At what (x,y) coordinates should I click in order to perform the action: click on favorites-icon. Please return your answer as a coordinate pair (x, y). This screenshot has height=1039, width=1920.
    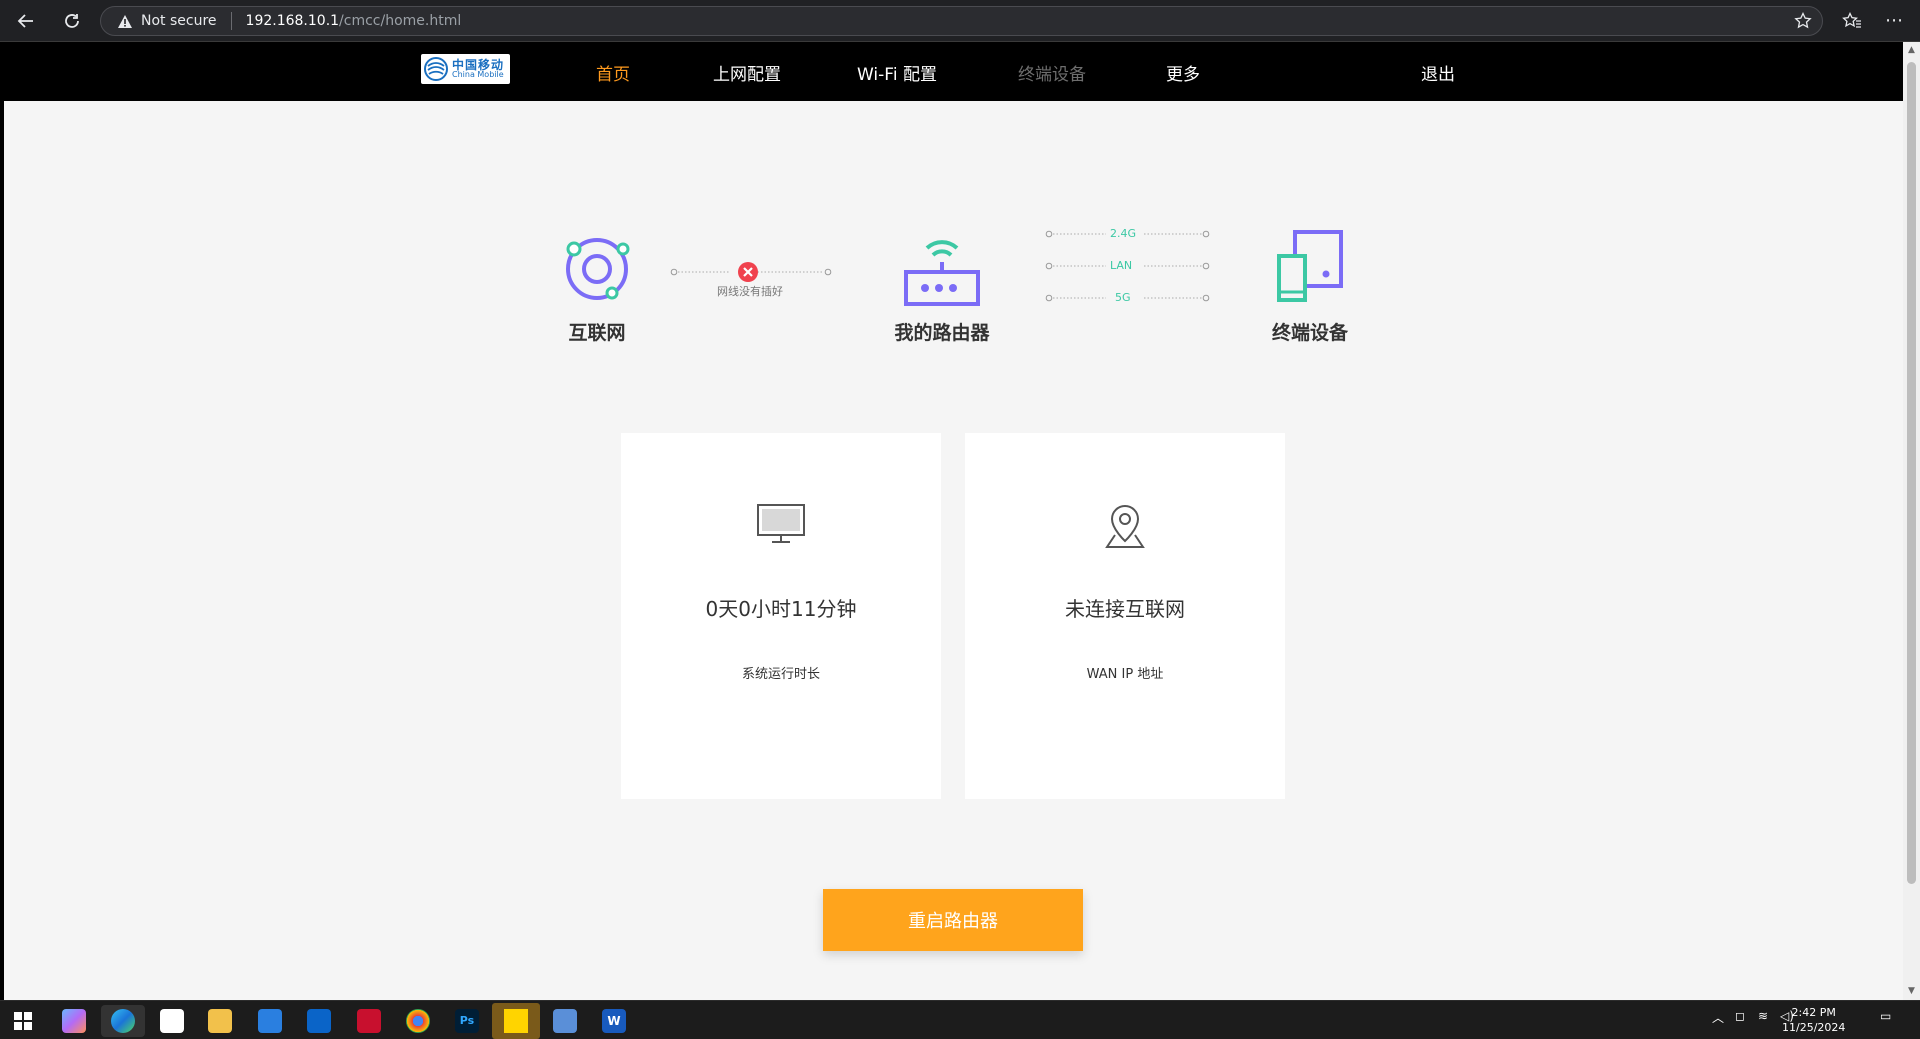
    Looking at the image, I should click on (1851, 20).